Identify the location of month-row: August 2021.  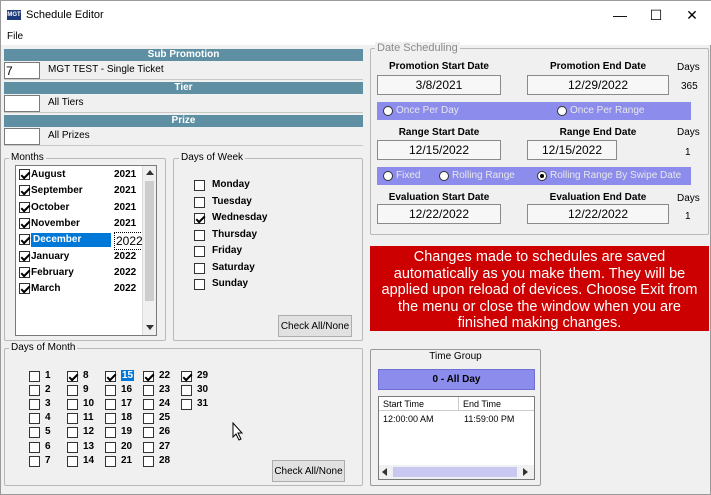
(80, 175).